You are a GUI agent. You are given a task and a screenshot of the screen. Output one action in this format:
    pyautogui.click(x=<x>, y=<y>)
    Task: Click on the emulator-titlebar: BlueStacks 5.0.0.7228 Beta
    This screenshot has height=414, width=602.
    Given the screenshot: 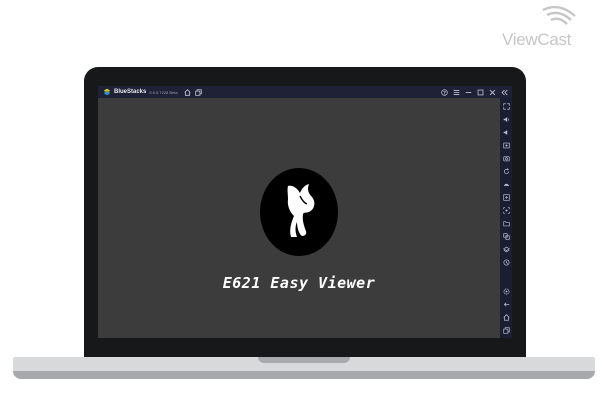 What is the action you would take?
    pyautogui.click(x=305, y=92)
    